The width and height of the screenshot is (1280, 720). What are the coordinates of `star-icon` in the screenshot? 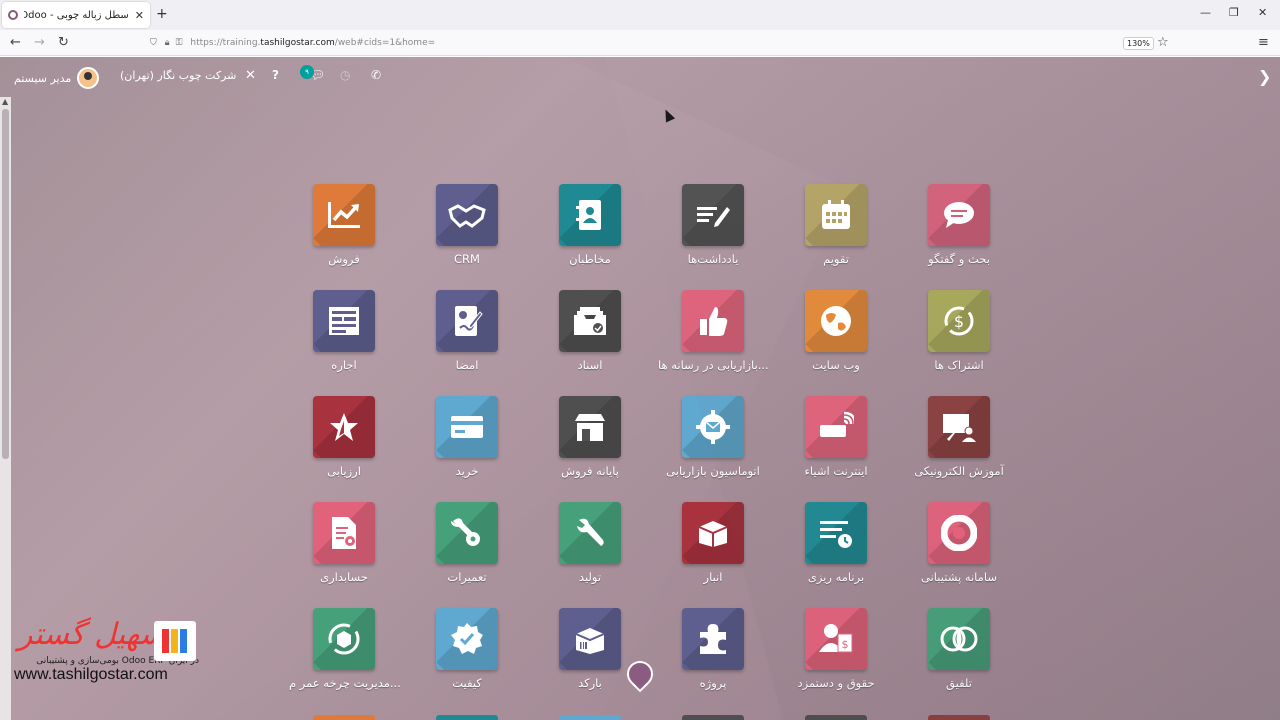 It's located at (344, 427).